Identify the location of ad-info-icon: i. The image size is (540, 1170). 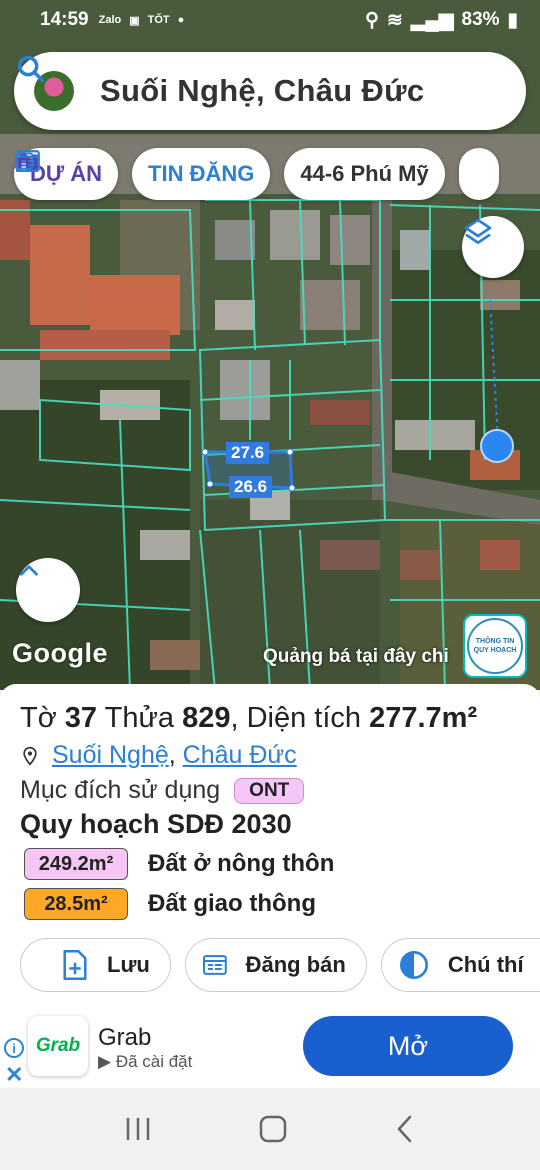
(14, 1048).